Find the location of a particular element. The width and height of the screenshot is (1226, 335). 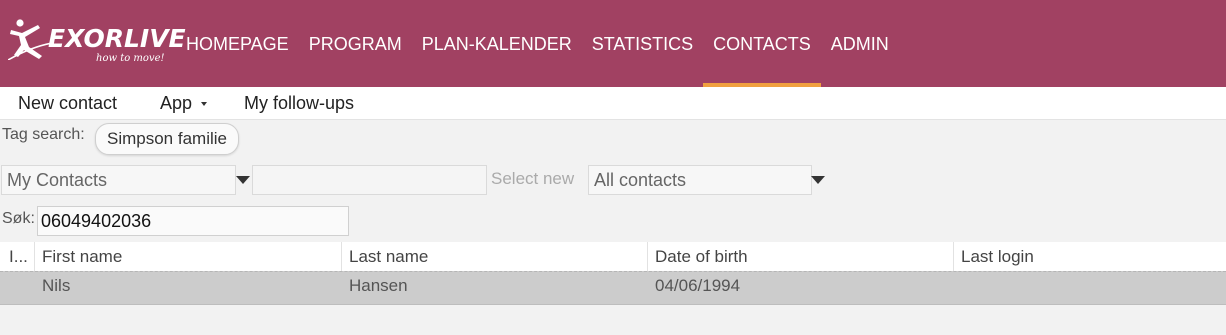

cell-first-name: Nils is located at coordinates (56, 285).